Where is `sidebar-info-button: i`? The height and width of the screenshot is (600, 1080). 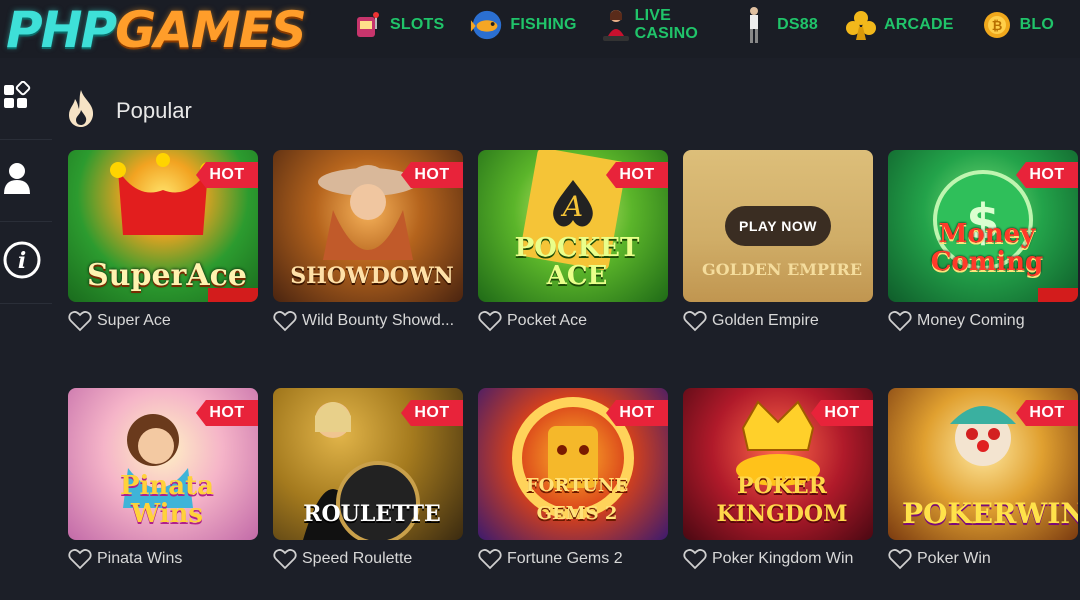
sidebar-info-button: i is located at coordinates (26, 263).